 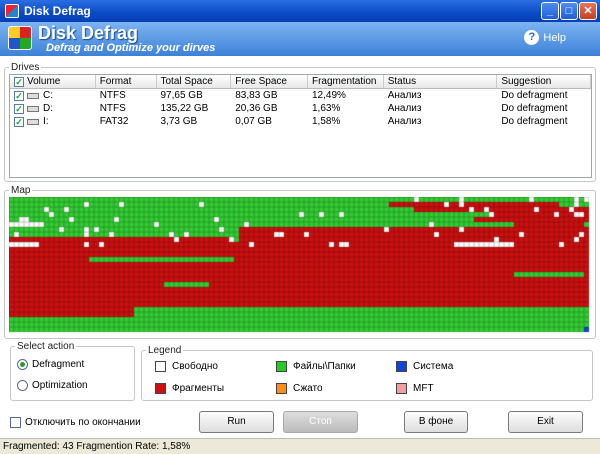 I want to click on legend-group-label: Legend, so click(x=165, y=350).